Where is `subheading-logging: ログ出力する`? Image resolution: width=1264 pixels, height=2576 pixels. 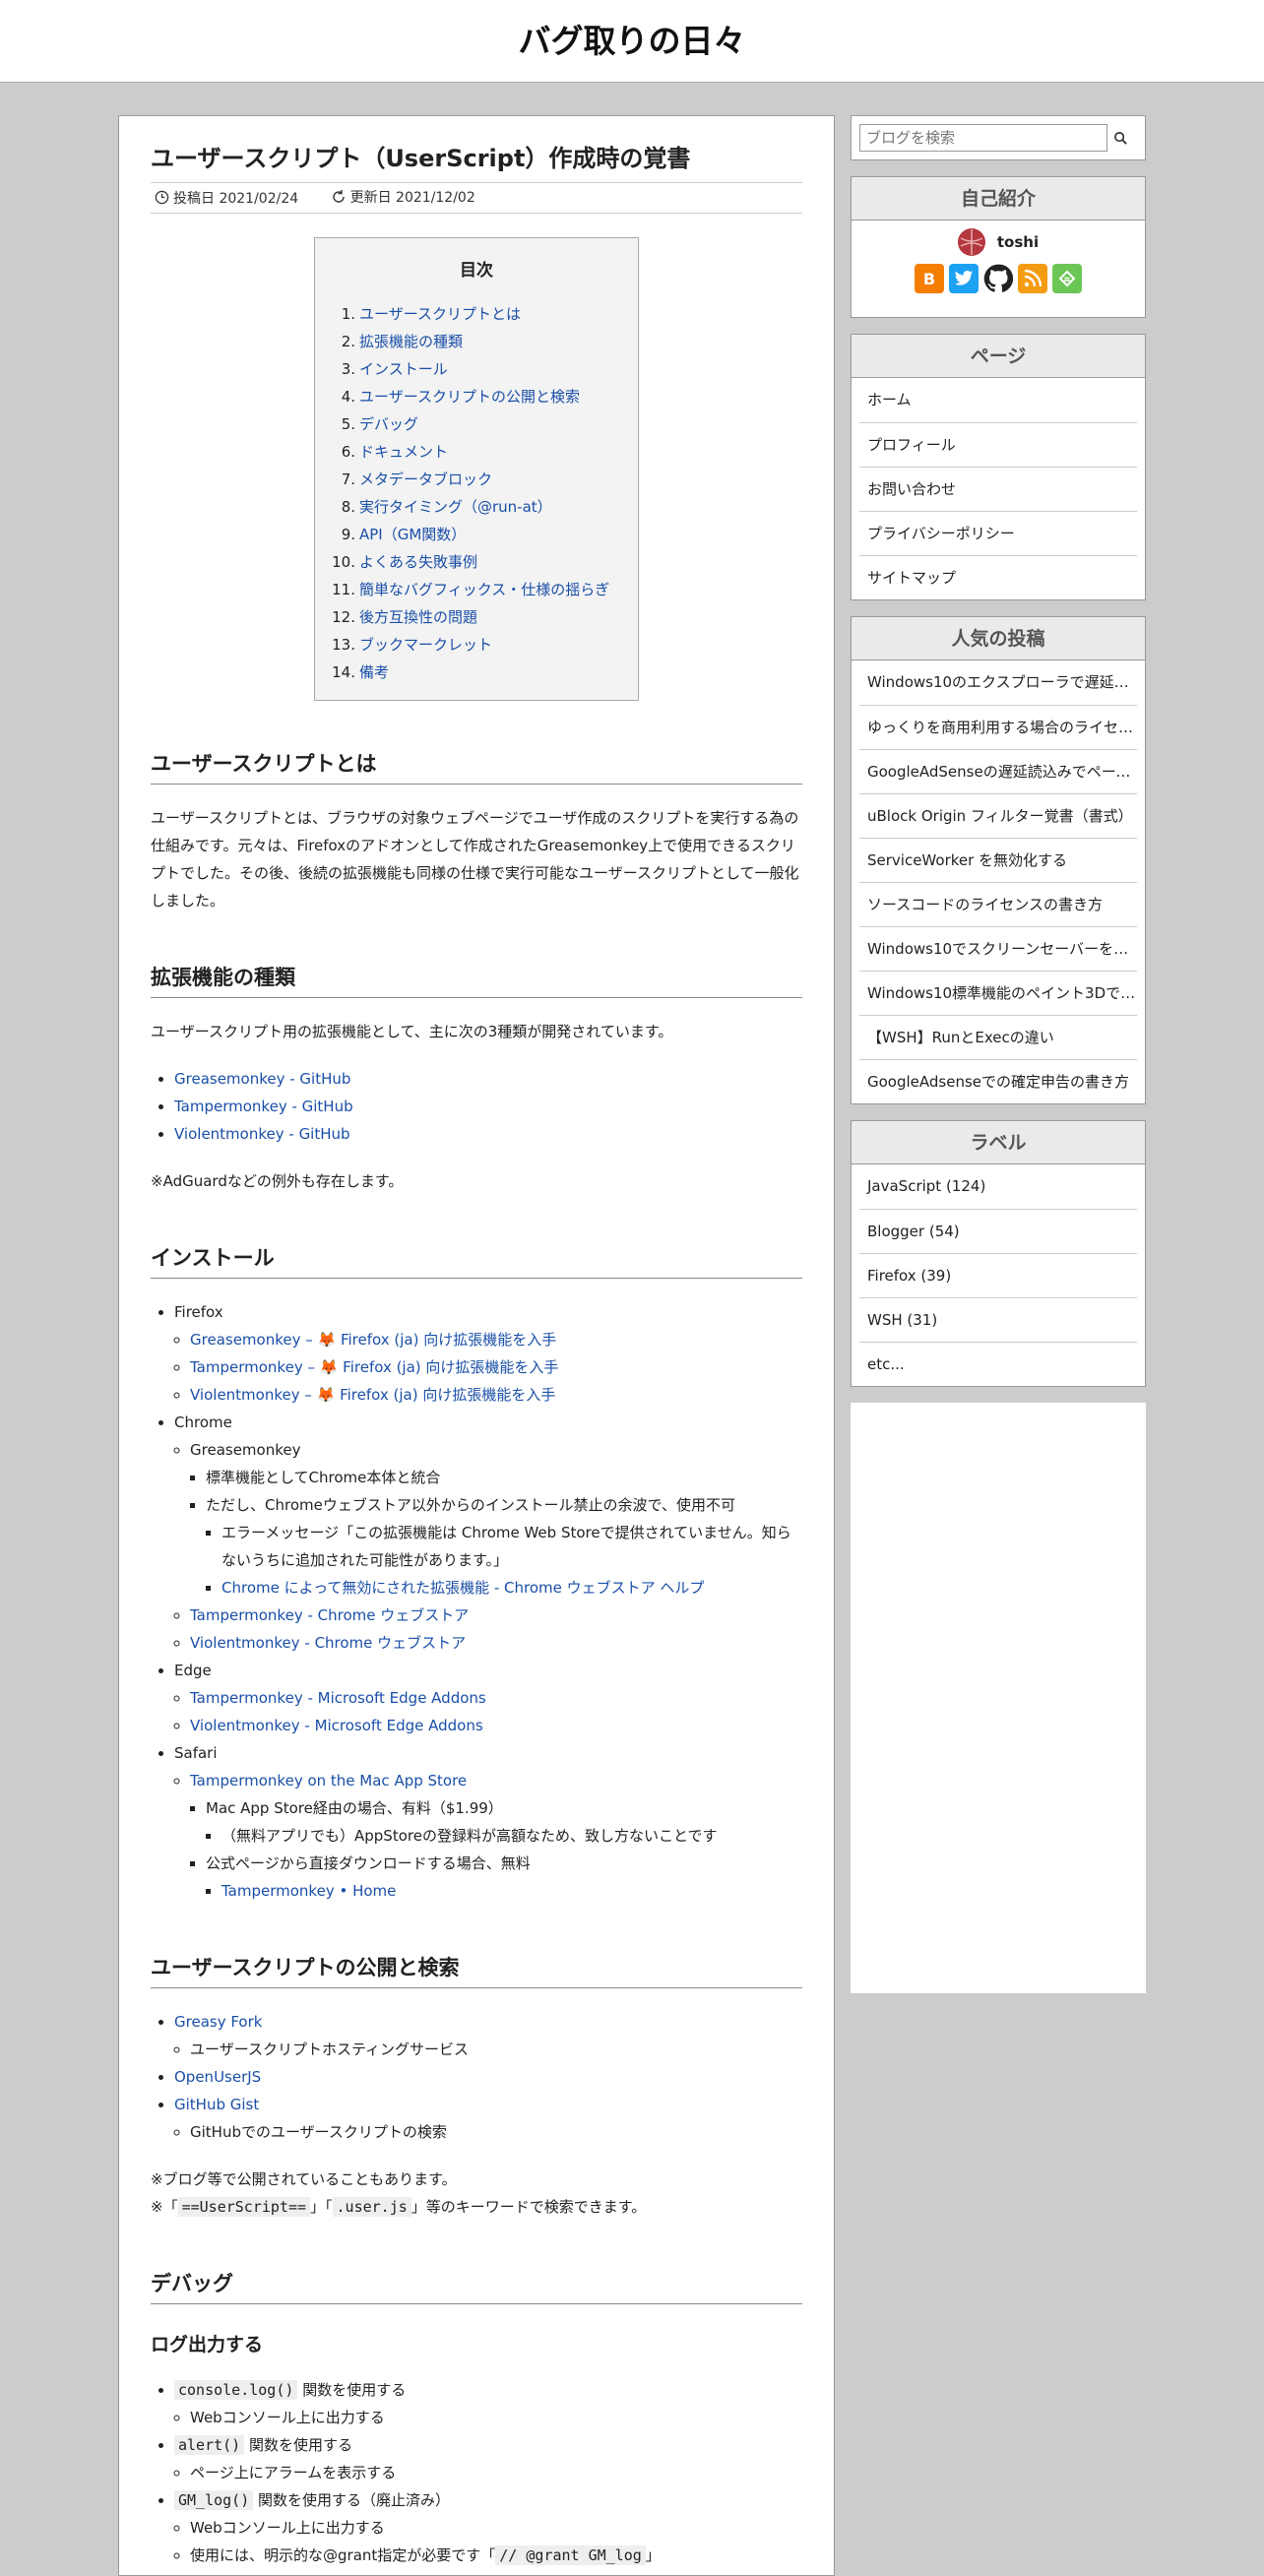 subheading-logging: ログ出力する is located at coordinates (208, 2345).